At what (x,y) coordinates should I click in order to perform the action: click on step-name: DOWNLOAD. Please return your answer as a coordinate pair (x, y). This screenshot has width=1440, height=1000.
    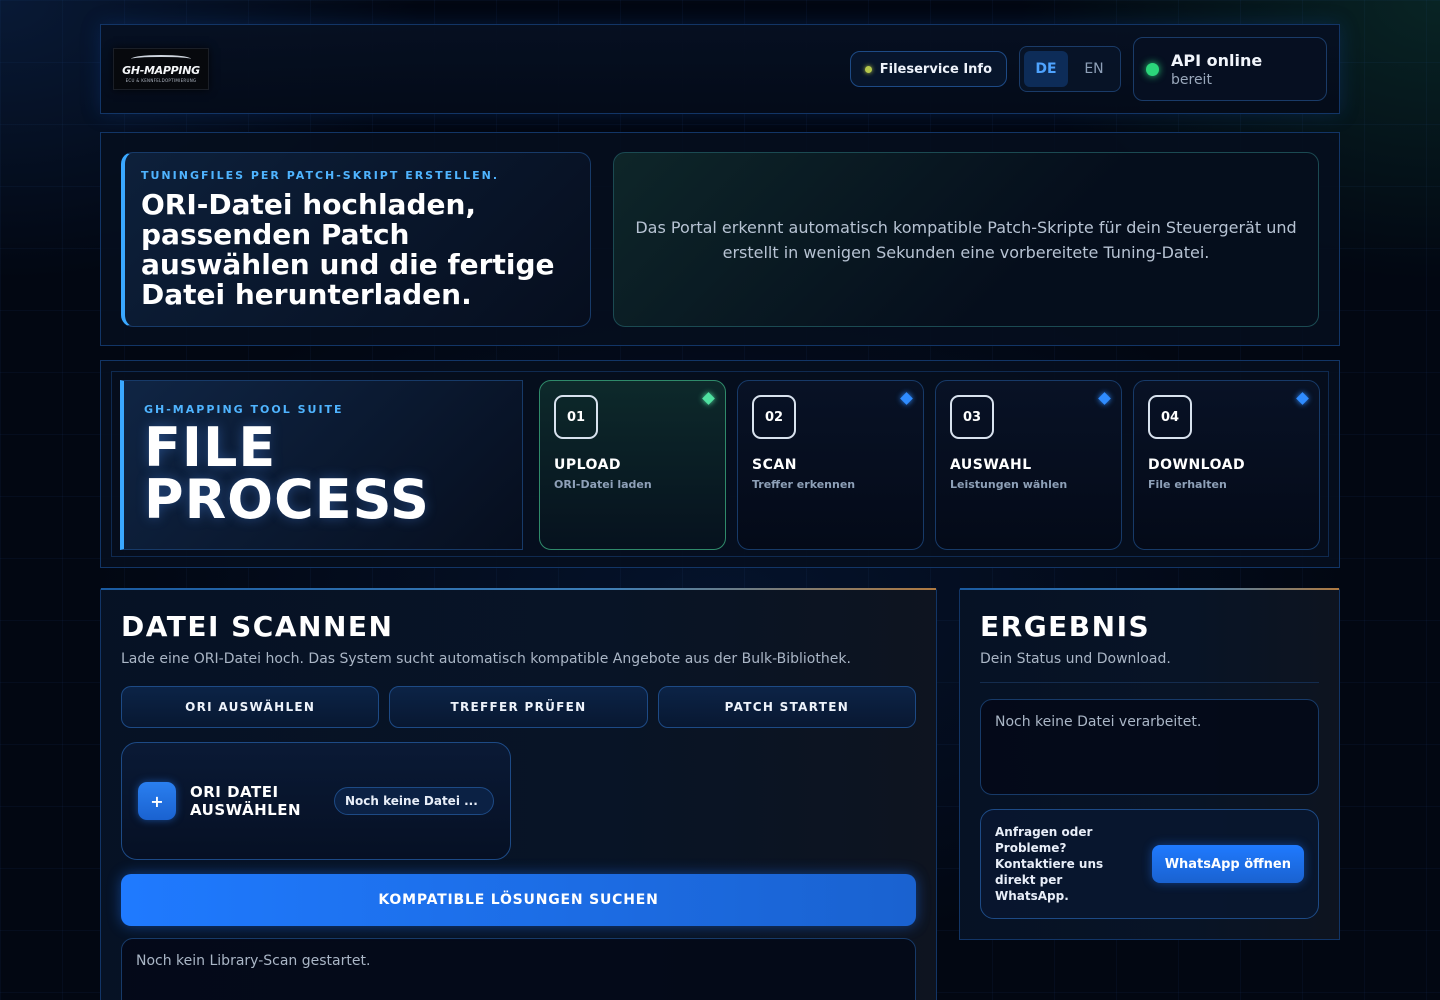
    Looking at the image, I should click on (1197, 465).